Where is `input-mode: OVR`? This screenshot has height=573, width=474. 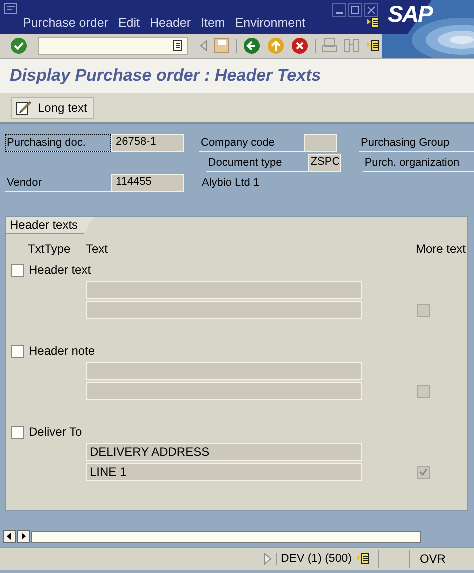 input-mode: OVR is located at coordinates (432, 559).